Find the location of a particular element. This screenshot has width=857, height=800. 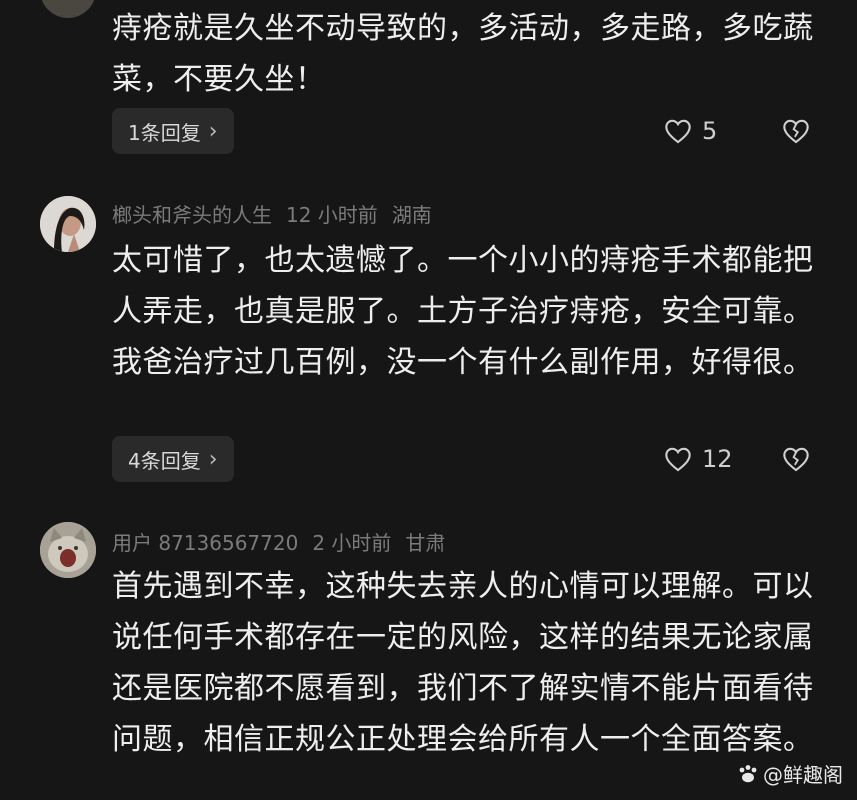

replies-label: 4条回复 is located at coordinates (164, 460).